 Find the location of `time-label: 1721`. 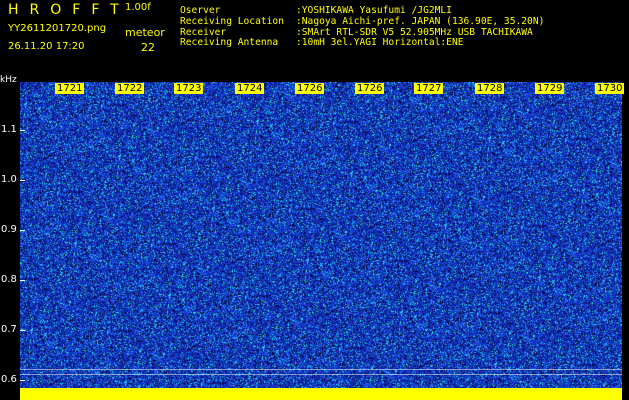

time-label: 1721 is located at coordinates (70, 88).